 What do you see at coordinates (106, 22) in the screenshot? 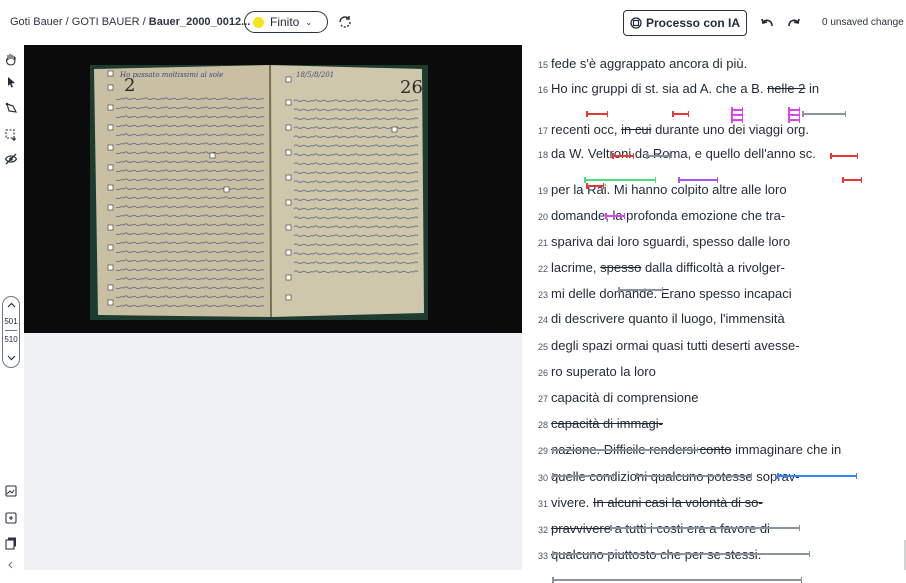
I see `breadcrumb-document: GOTI BAUER` at bounding box center [106, 22].